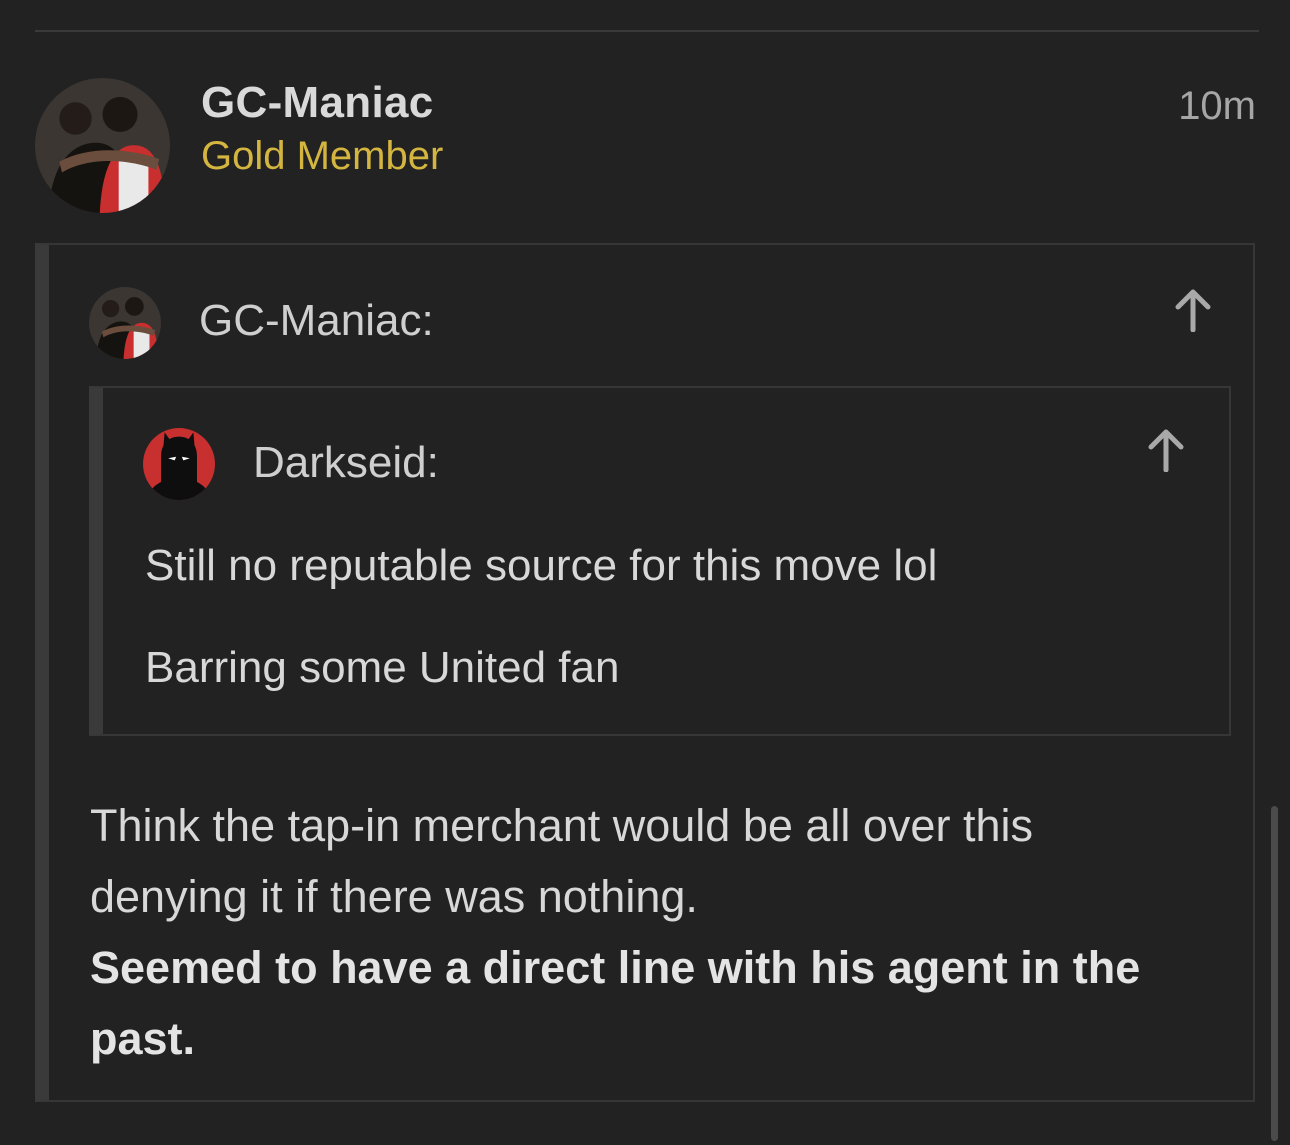 The height and width of the screenshot is (1145, 1290). I want to click on author-name: GC-Maniac, so click(317, 103).